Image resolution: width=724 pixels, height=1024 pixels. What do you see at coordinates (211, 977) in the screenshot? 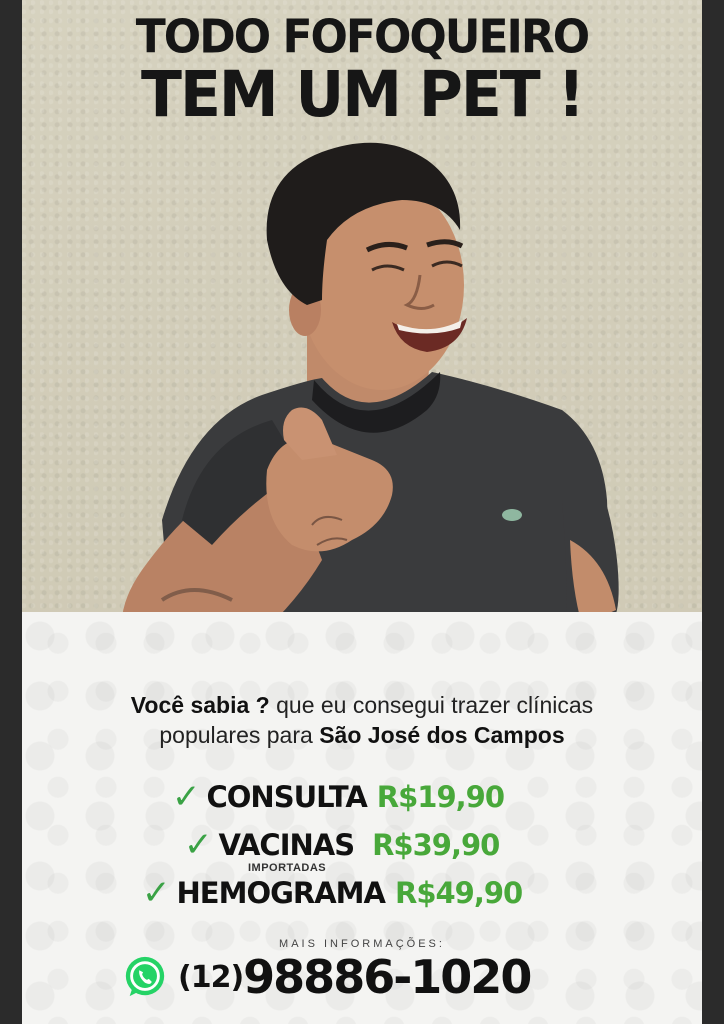
I see `phone-area-code: (12)` at bounding box center [211, 977].